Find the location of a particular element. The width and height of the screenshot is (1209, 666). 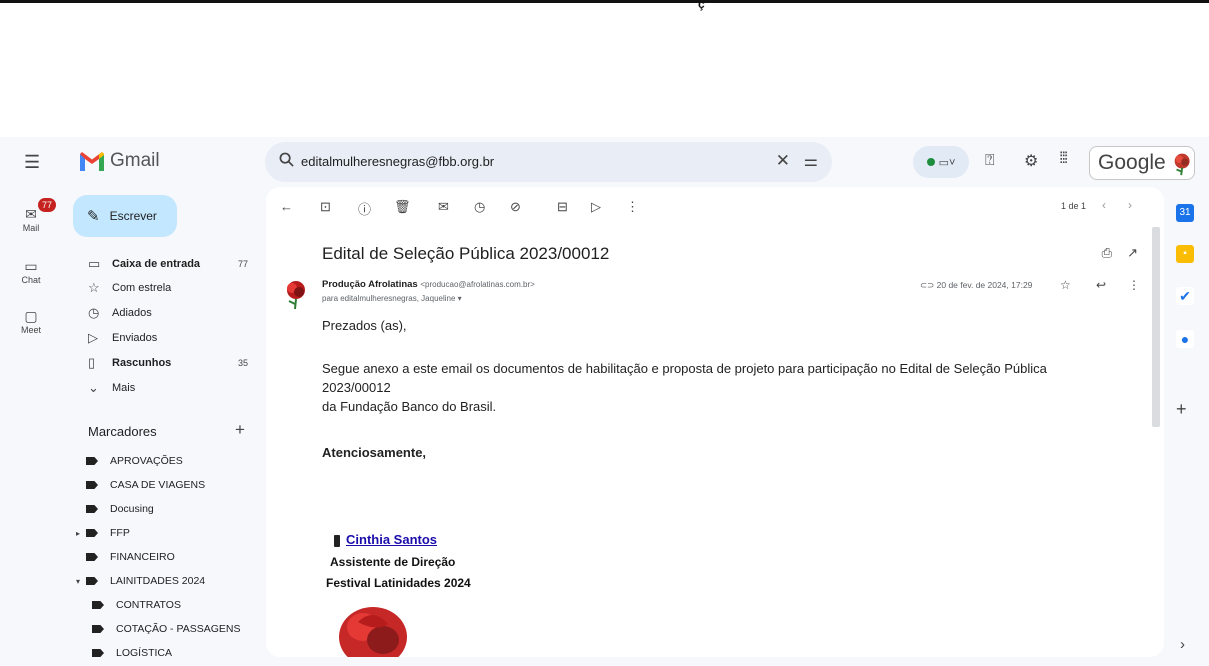

labels-heading: Marcadores is located at coordinates (122, 431).